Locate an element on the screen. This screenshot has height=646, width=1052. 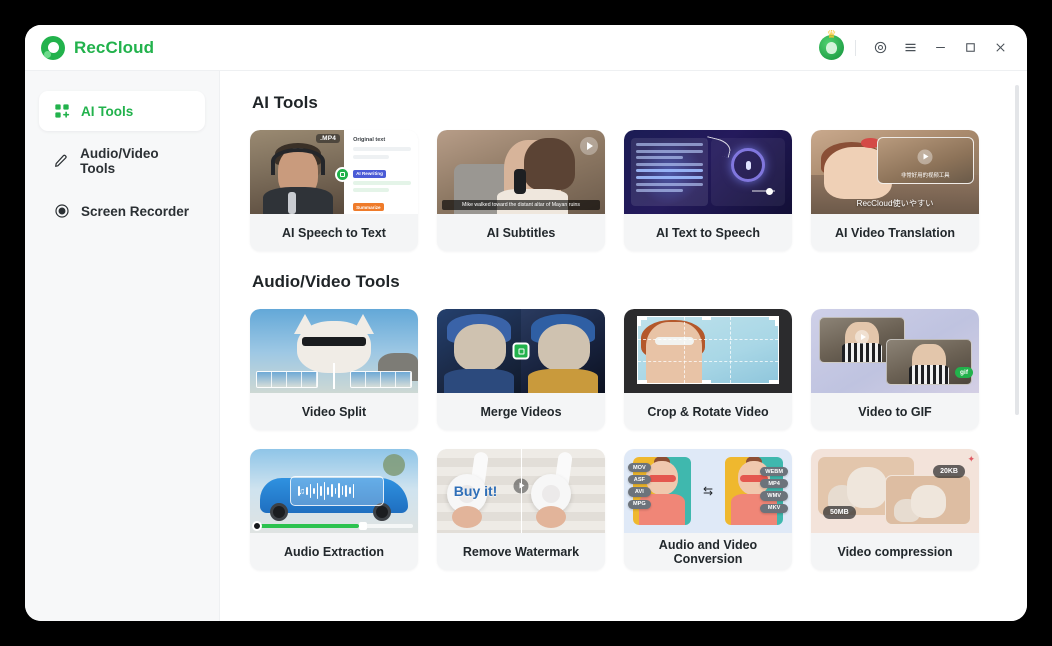
card-crop-rotate-video: Crop & Rotate Video is located at coordinates (708, 369).